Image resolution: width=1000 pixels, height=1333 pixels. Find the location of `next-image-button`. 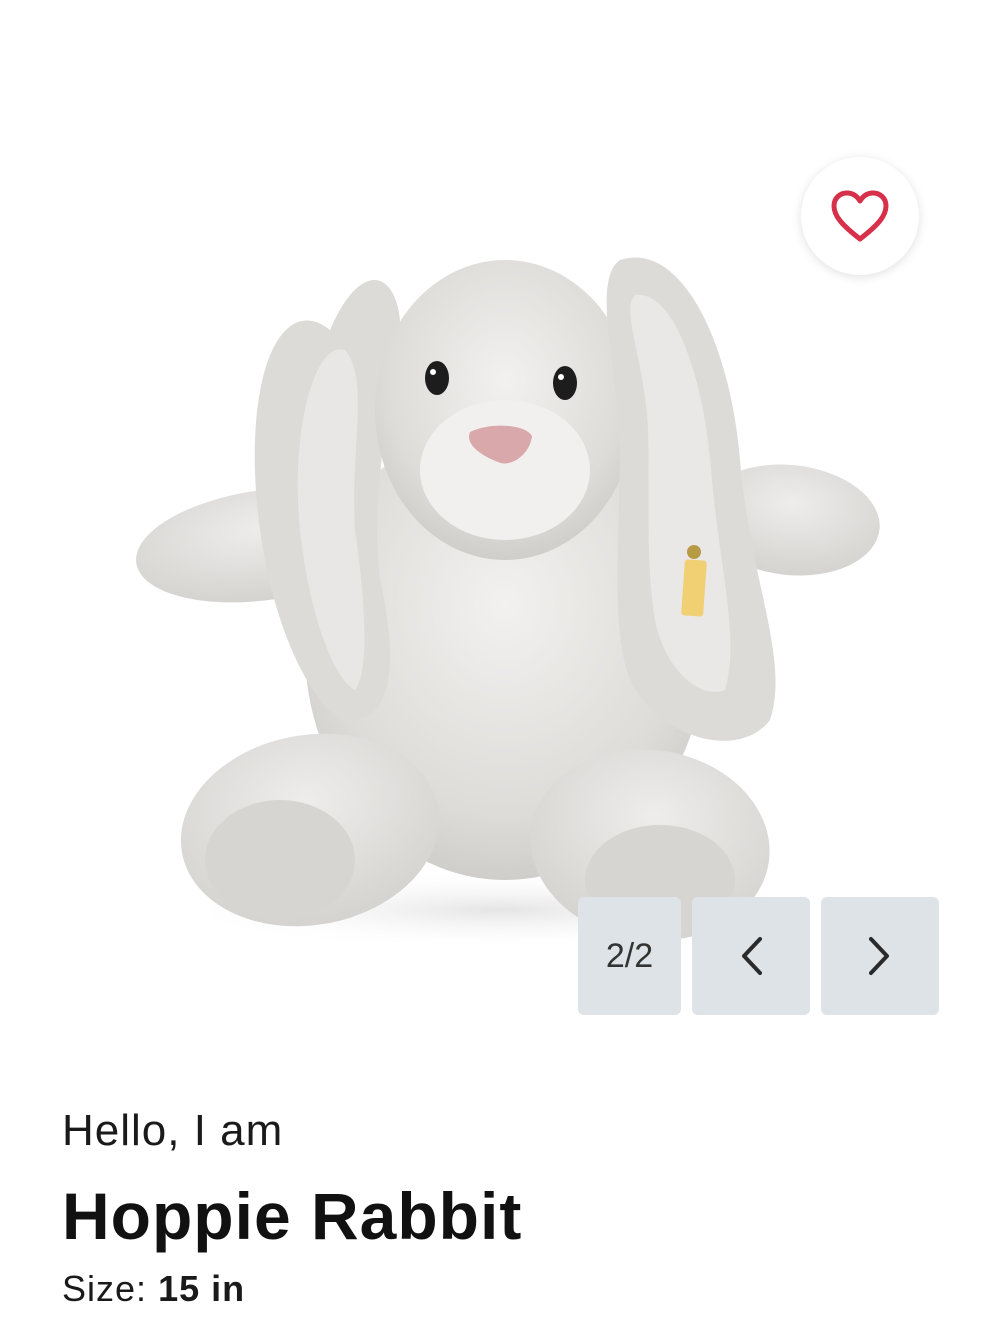

next-image-button is located at coordinates (880, 956).